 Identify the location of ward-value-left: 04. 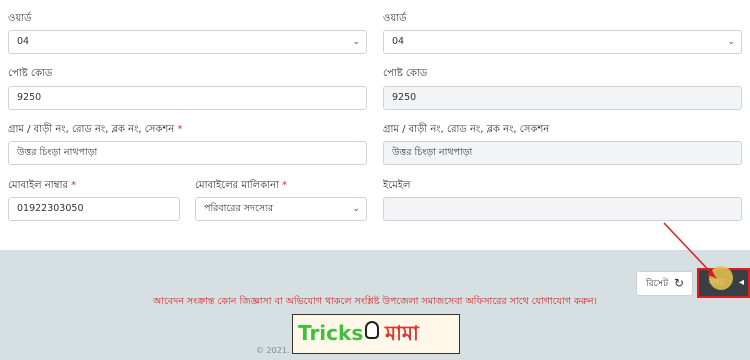
(23, 41).